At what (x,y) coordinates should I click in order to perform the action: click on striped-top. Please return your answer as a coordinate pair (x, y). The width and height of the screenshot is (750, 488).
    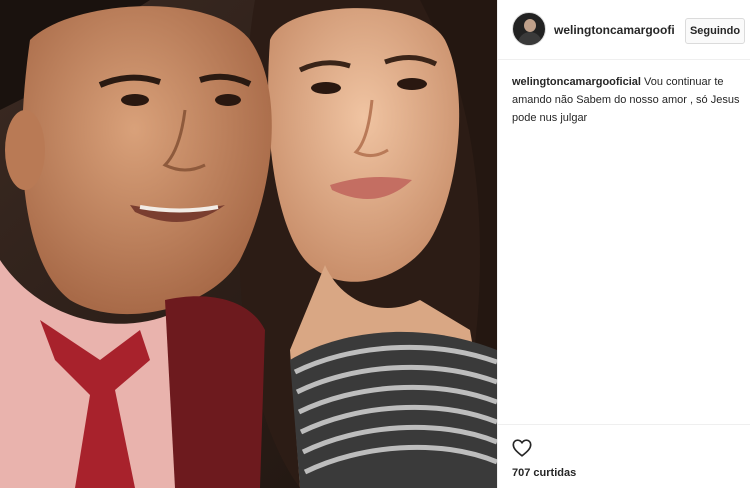
    Looking at the image, I should click on (393, 409).